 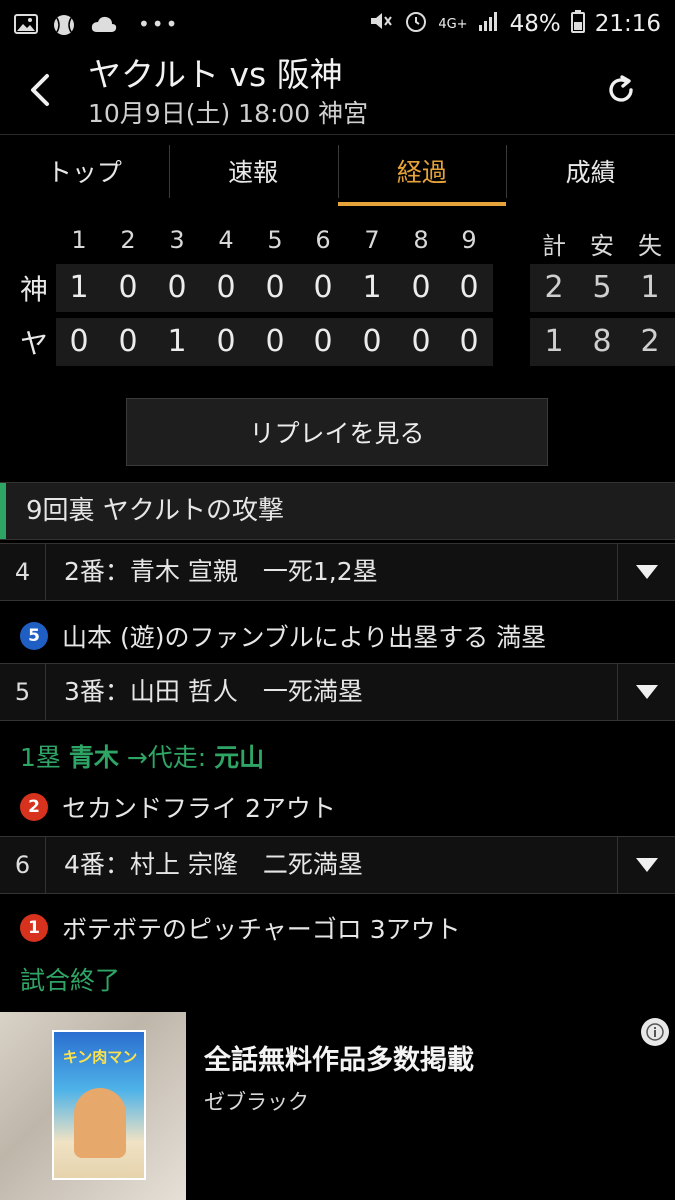 What do you see at coordinates (93, 757) in the screenshot?
I see `sub-runner-out: 青木` at bounding box center [93, 757].